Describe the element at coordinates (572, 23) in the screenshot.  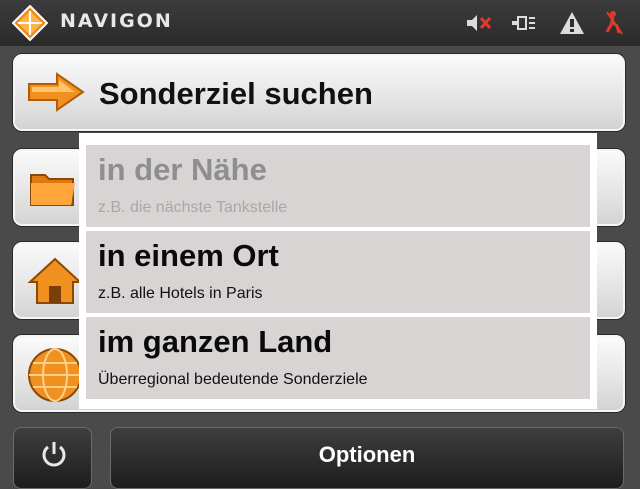
I see `warning-icon` at that location.